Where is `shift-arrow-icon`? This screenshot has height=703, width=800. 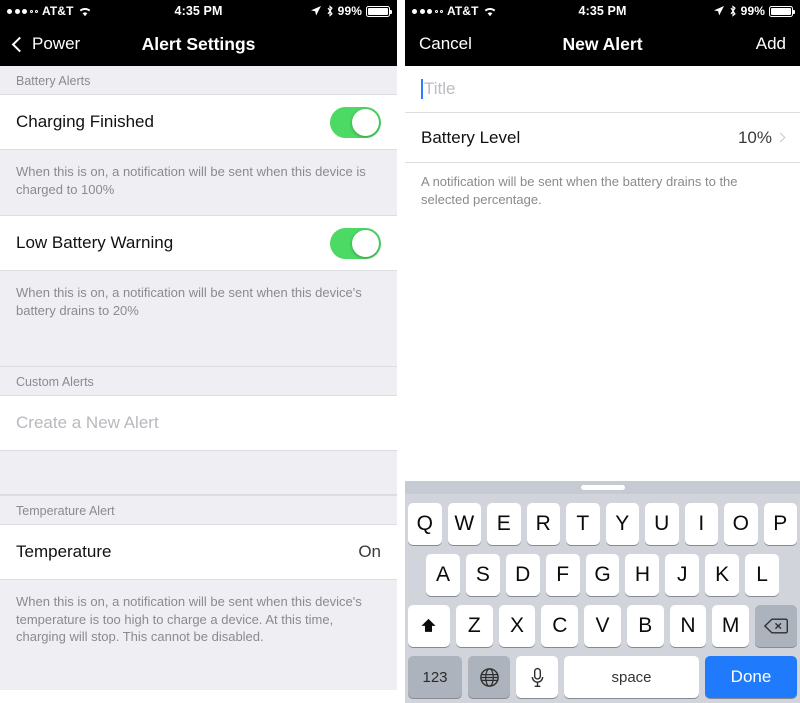
shift-arrow-icon is located at coordinates (428, 626).